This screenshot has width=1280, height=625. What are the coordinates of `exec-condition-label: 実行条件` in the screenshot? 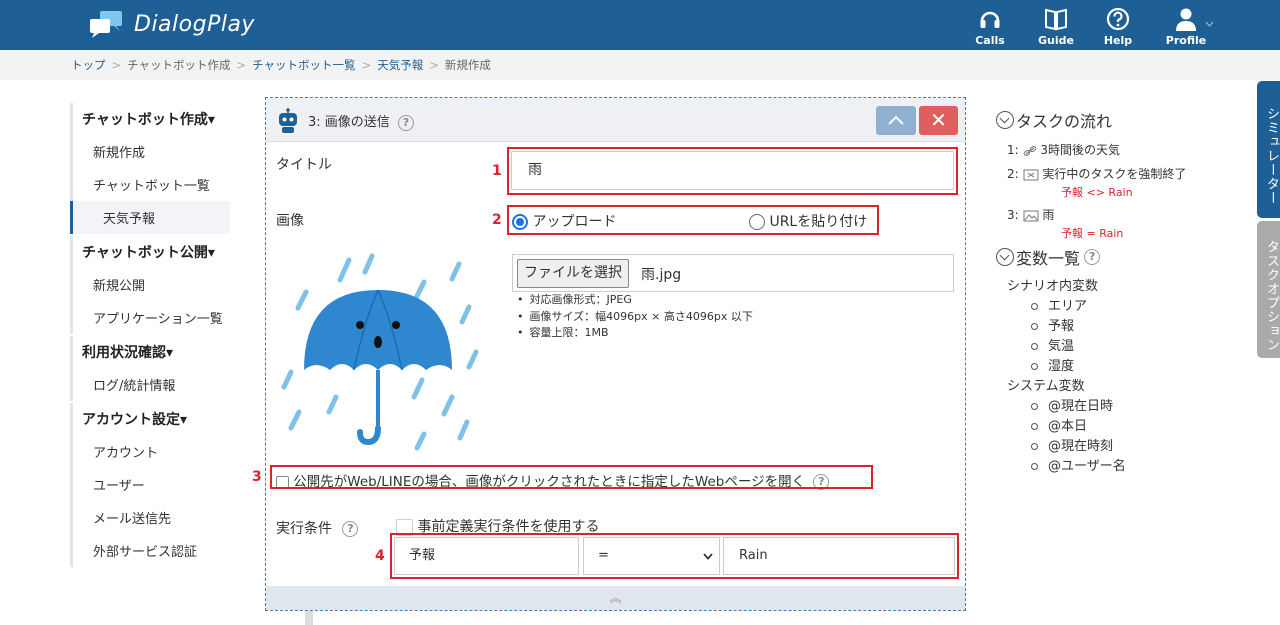 It's located at (304, 529).